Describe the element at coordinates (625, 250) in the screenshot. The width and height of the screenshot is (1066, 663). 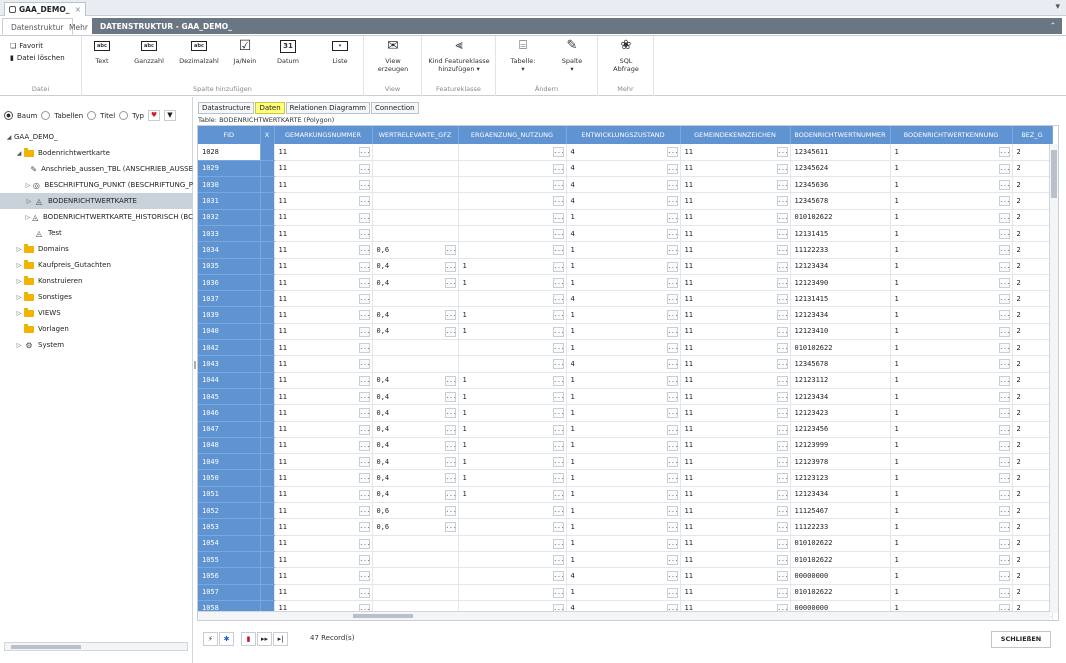
I see `table-row: 1034 11... 0,6...... 1... 11... 11122233 1... 2` at that location.